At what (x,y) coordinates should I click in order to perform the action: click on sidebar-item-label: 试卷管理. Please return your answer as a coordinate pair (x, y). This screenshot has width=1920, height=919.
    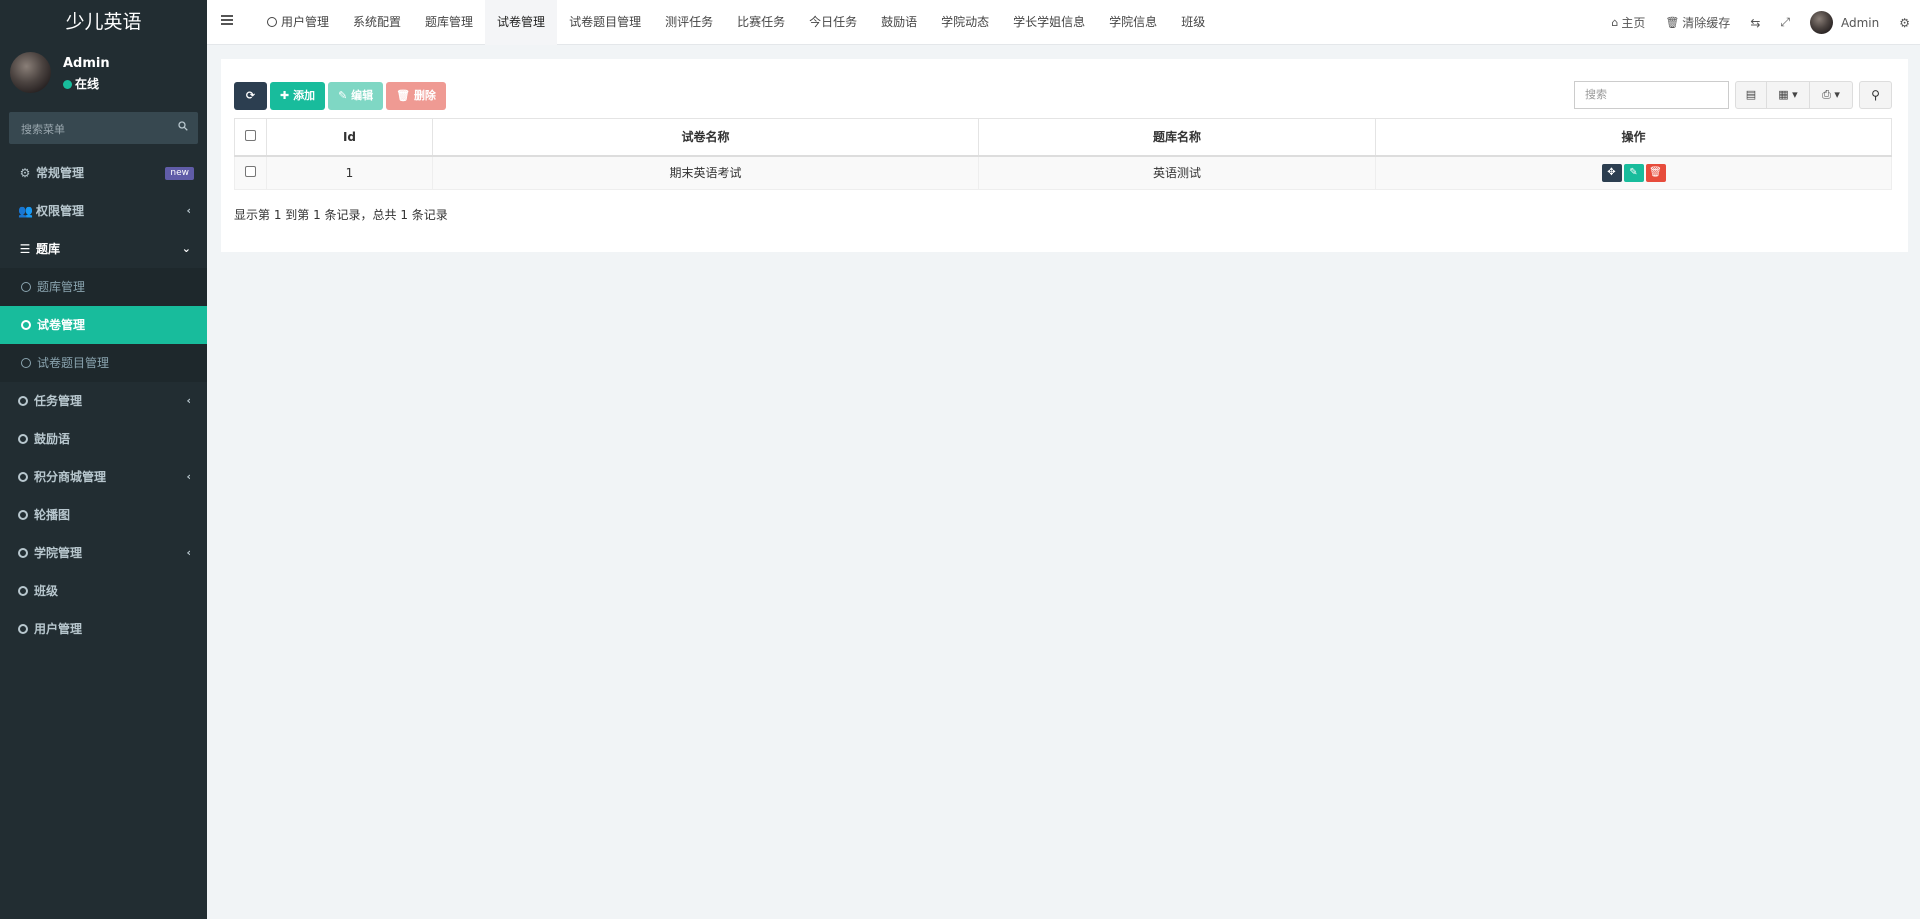
    Looking at the image, I should click on (61, 325).